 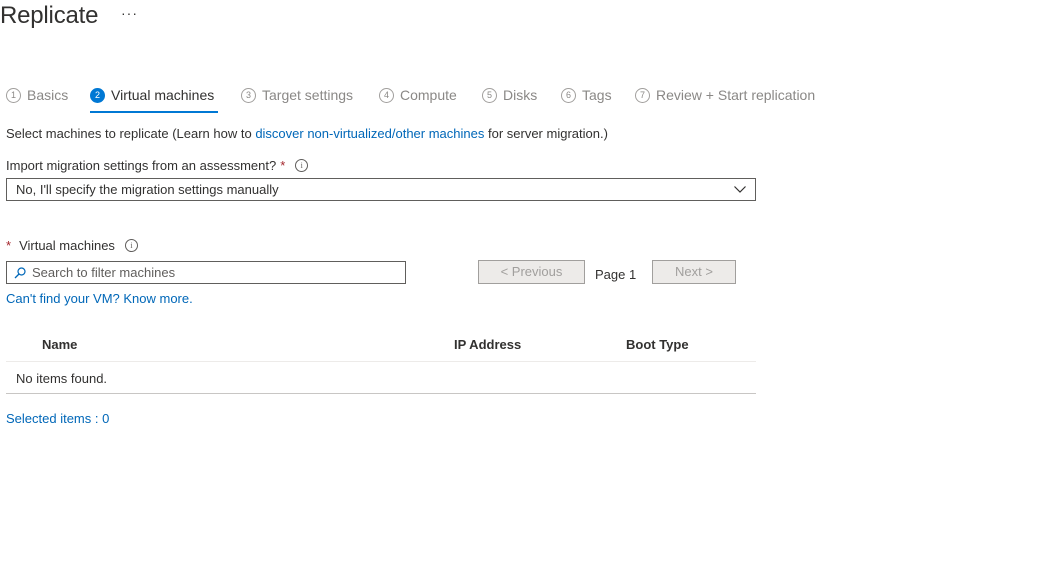 I want to click on step-number: 3, so click(x=248, y=95).